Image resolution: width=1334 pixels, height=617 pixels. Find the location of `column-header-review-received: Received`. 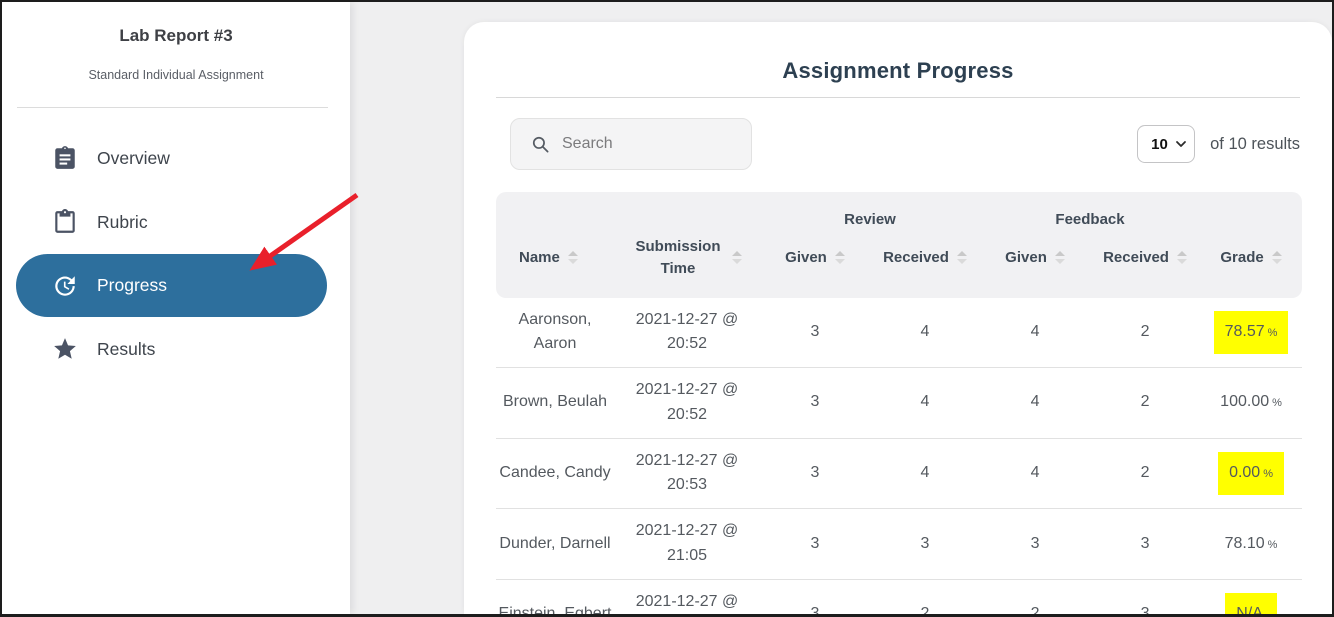

column-header-review-received: Received is located at coordinates (925, 264).